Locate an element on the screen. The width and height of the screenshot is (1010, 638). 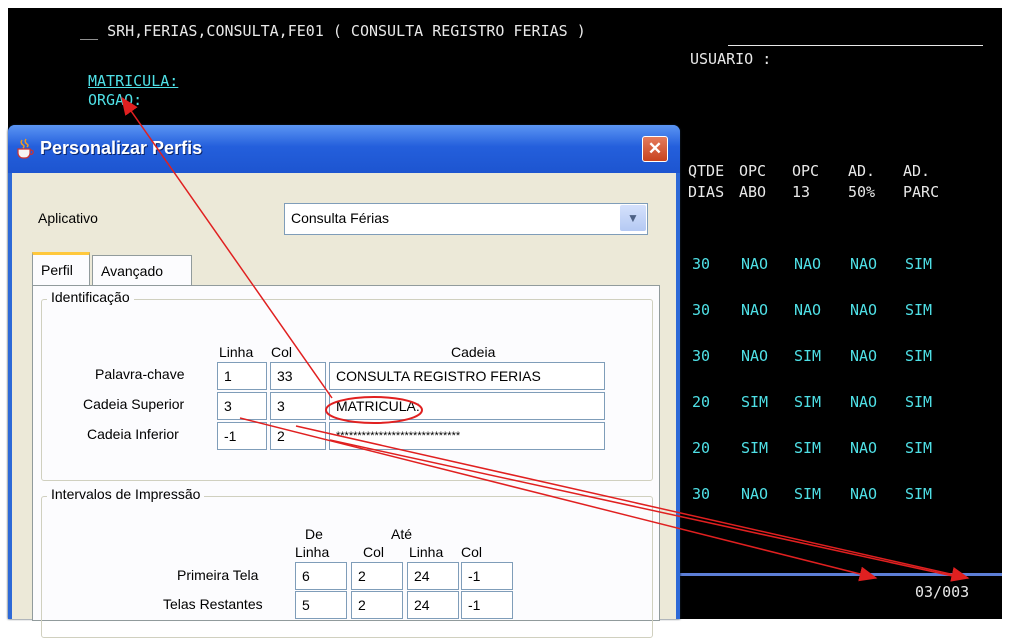
arrow-line-inferior is located at coordinates (646, 509).